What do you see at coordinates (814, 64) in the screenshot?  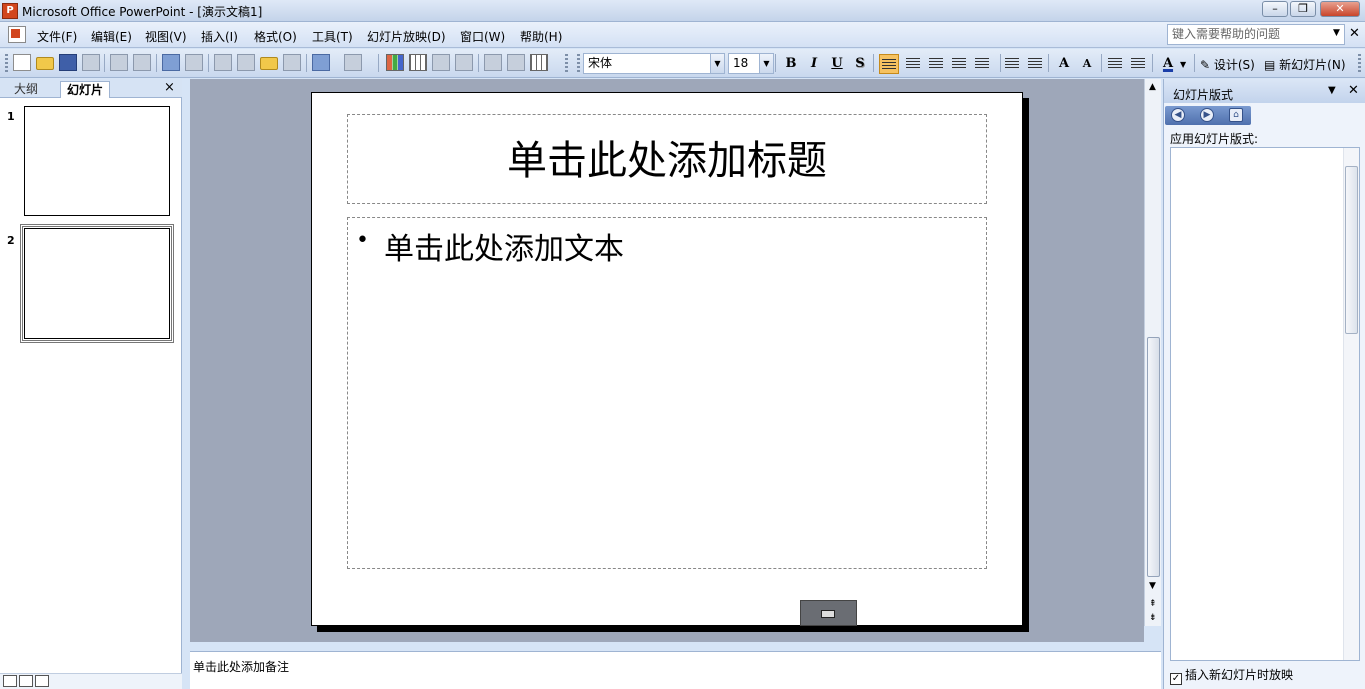 I see `italic-button: I` at bounding box center [814, 64].